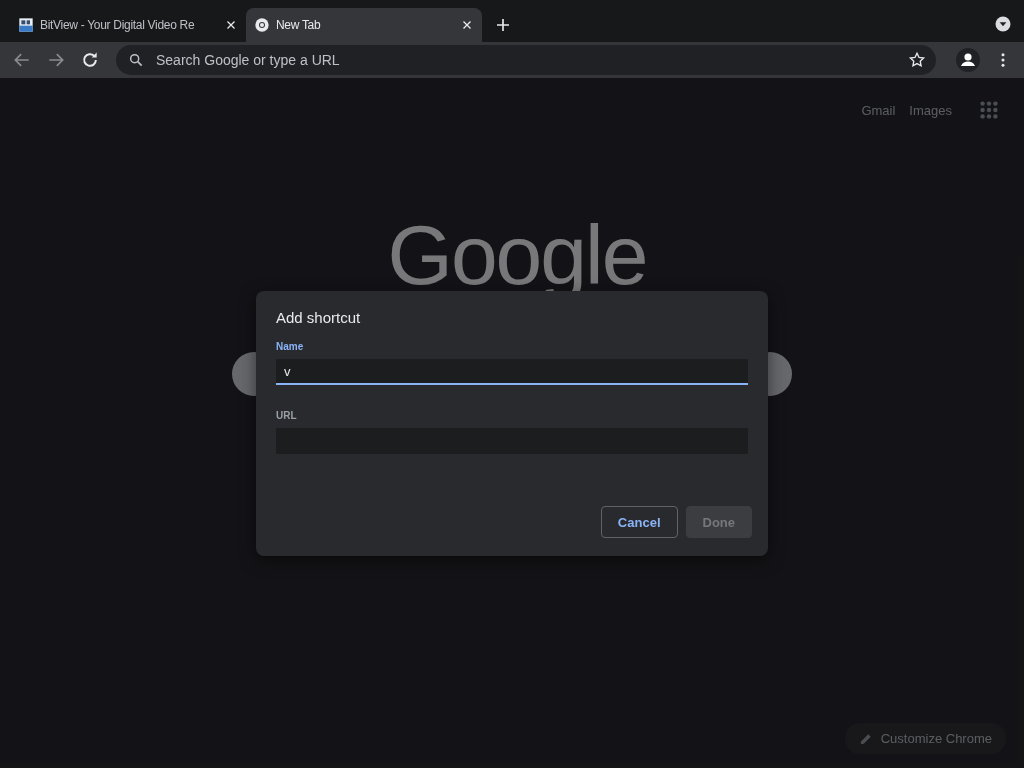 This screenshot has width=1024, height=768. What do you see at coordinates (517, 255) in the screenshot?
I see `logo-text: Google` at bounding box center [517, 255].